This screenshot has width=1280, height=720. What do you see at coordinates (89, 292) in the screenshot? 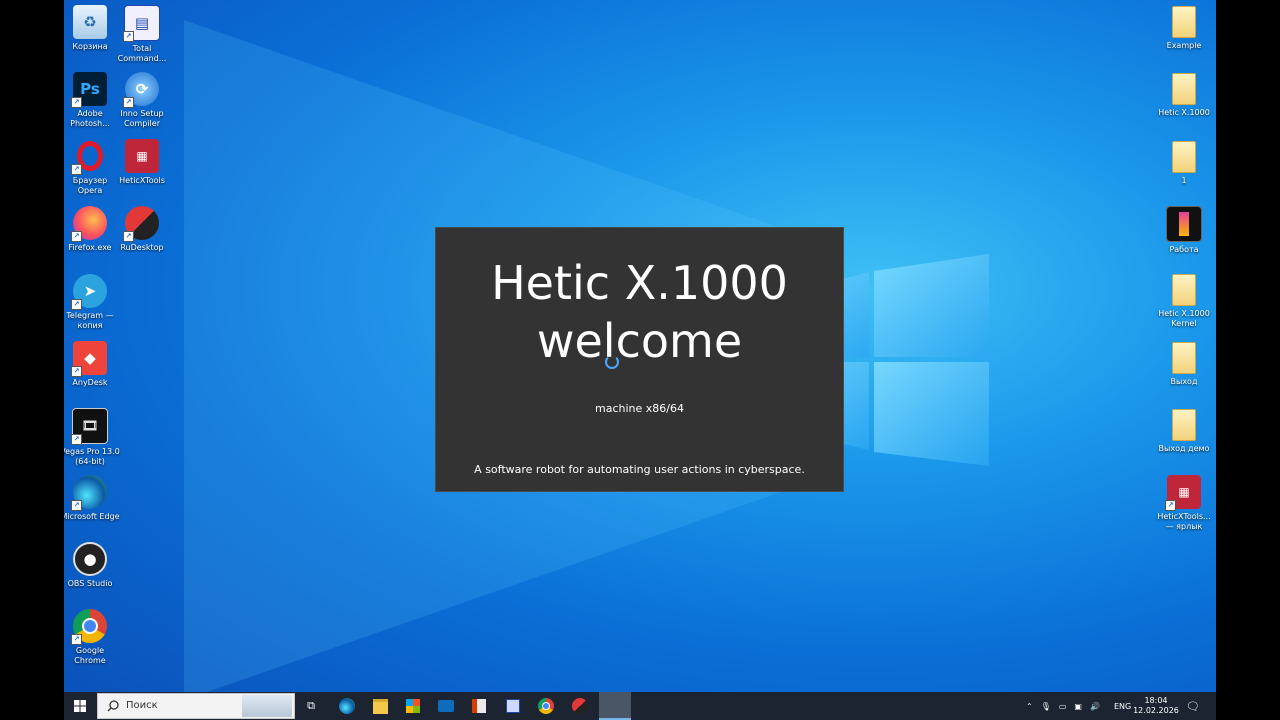
I see `telegram-icon: ➤ ↗` at bounding box center [89, 292].